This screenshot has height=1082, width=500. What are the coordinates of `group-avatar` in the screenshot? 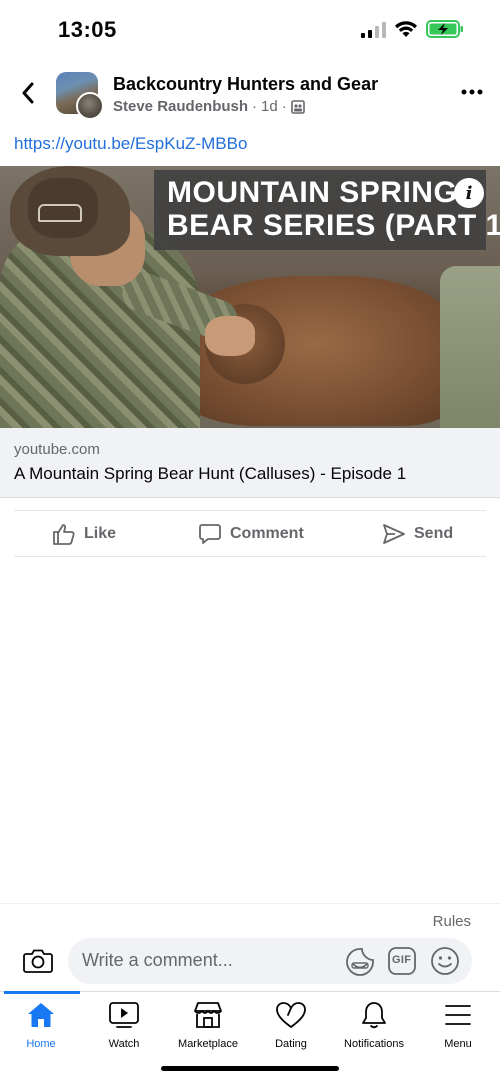 It's located at (80, 96).